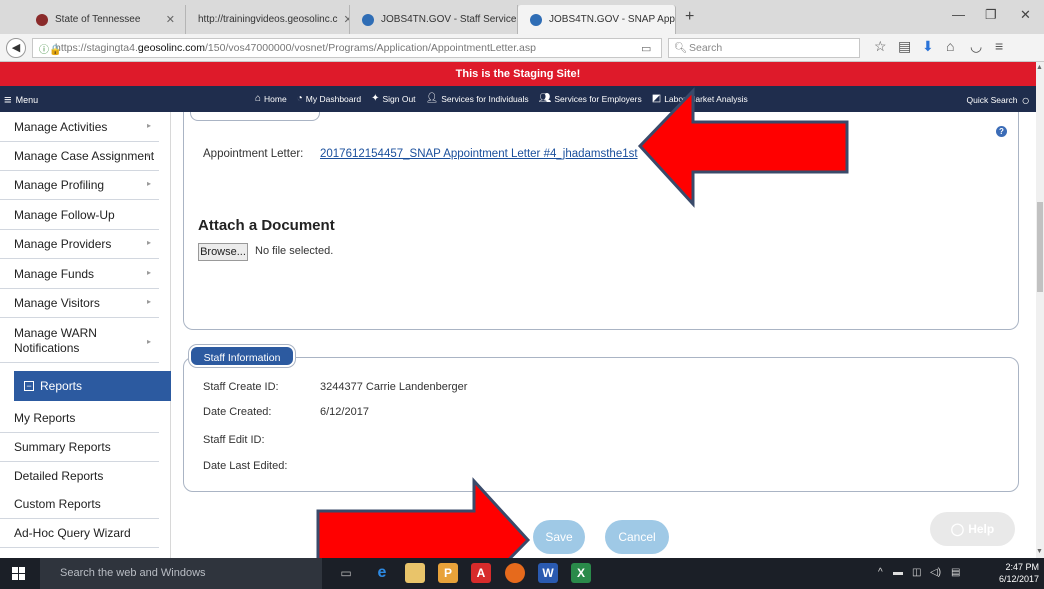 This screenshot has height=589, width=1044. Describe the element at coordinates (1018, 579) in the screenshot. I see `clock-date: 6/12/2017` at that location.